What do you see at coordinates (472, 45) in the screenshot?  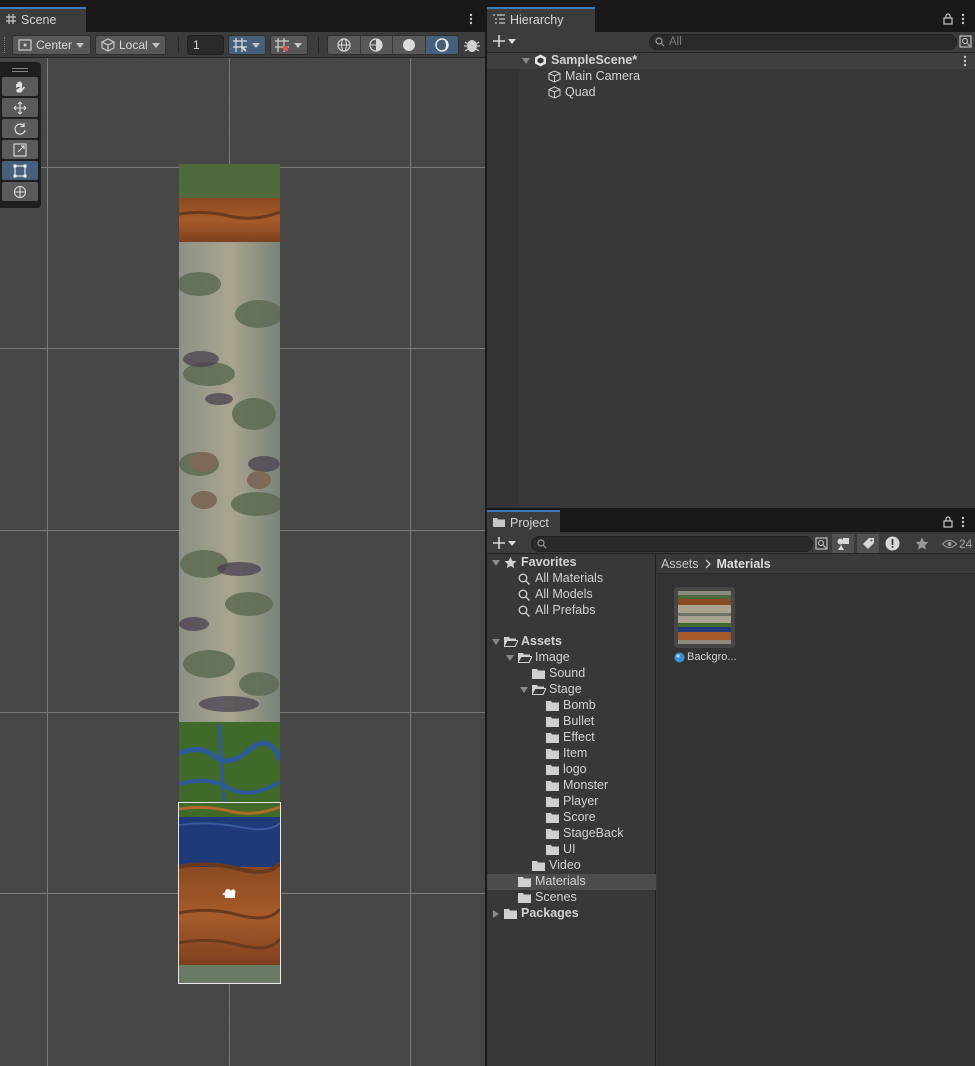 I see `debug-bug-icon` at bounding box center [472, 45].